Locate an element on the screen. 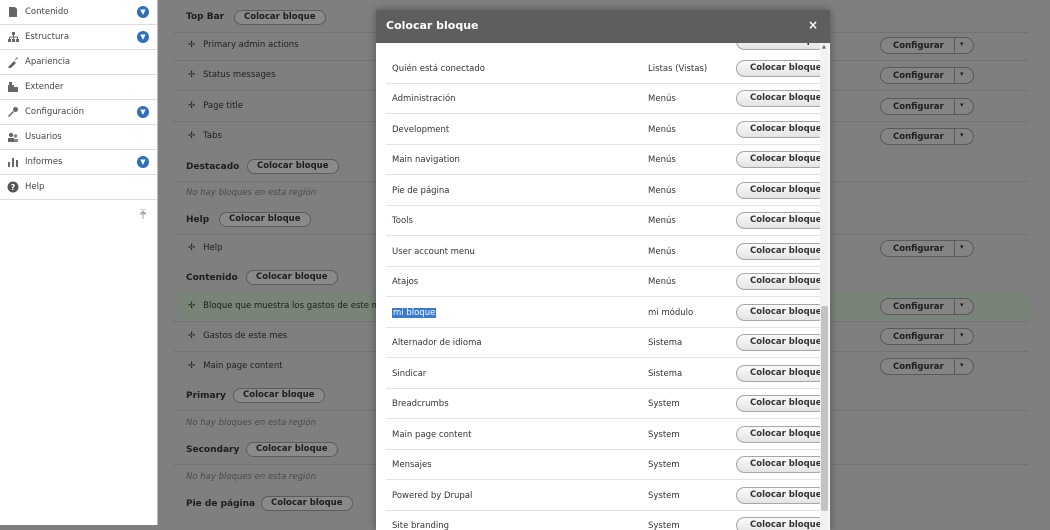 The width and height of the screenshot is (1050, 530). block-row-tabs: ✢ Tabs is located at coordinates (205, 136).